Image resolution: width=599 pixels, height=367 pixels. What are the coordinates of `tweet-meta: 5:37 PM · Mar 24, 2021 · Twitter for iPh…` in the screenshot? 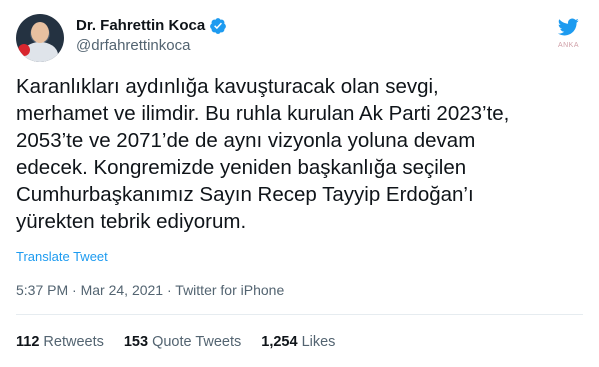 It's located at (150, 290).